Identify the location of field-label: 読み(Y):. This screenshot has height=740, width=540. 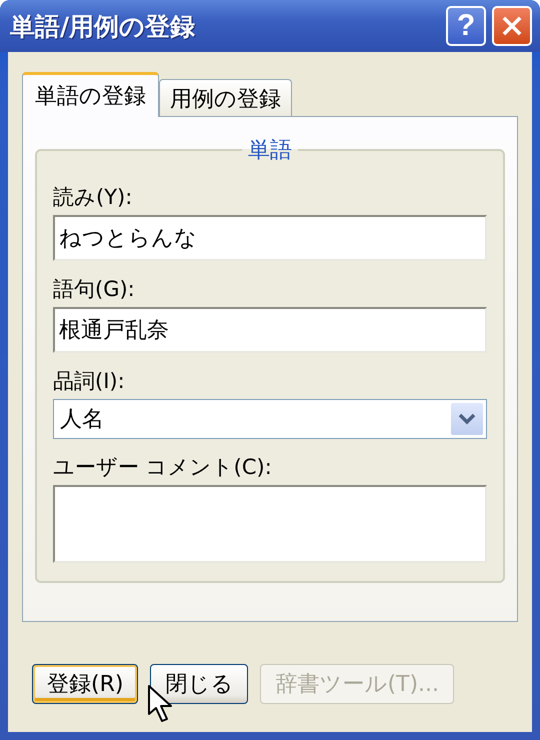
(93, 197).